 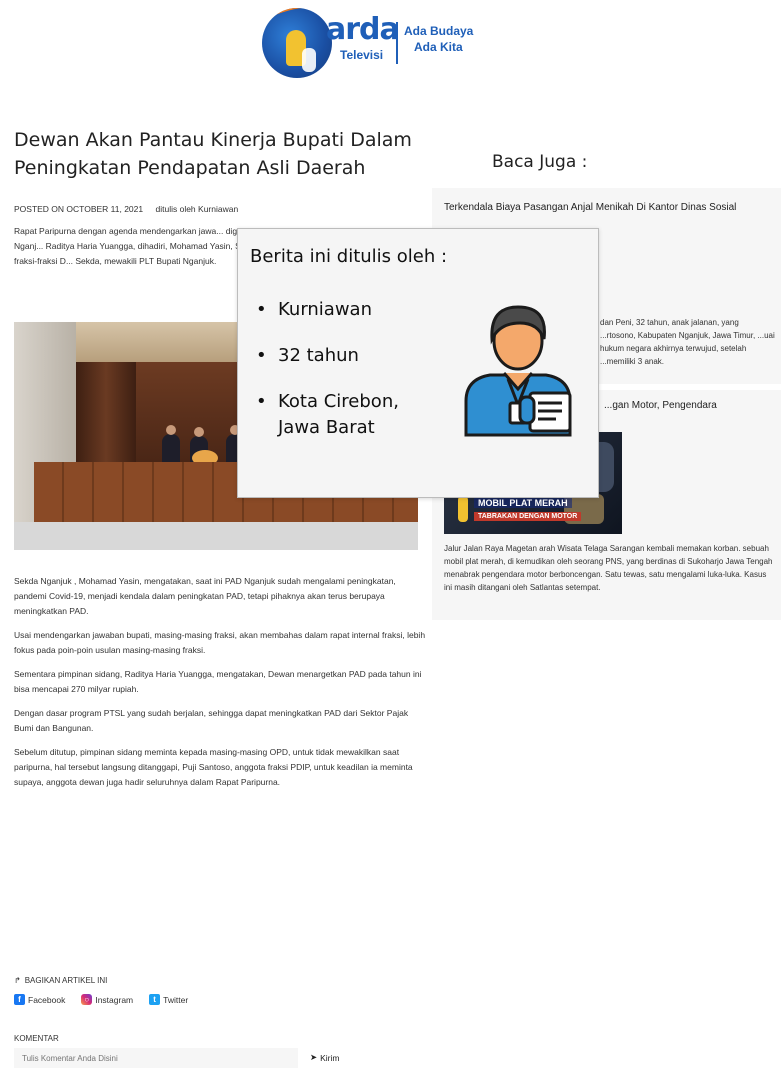 What do you see at coordinates (341, 310) in the screenshot?
I see `author-name: Kurniawan` at bounding box center [341, 310].